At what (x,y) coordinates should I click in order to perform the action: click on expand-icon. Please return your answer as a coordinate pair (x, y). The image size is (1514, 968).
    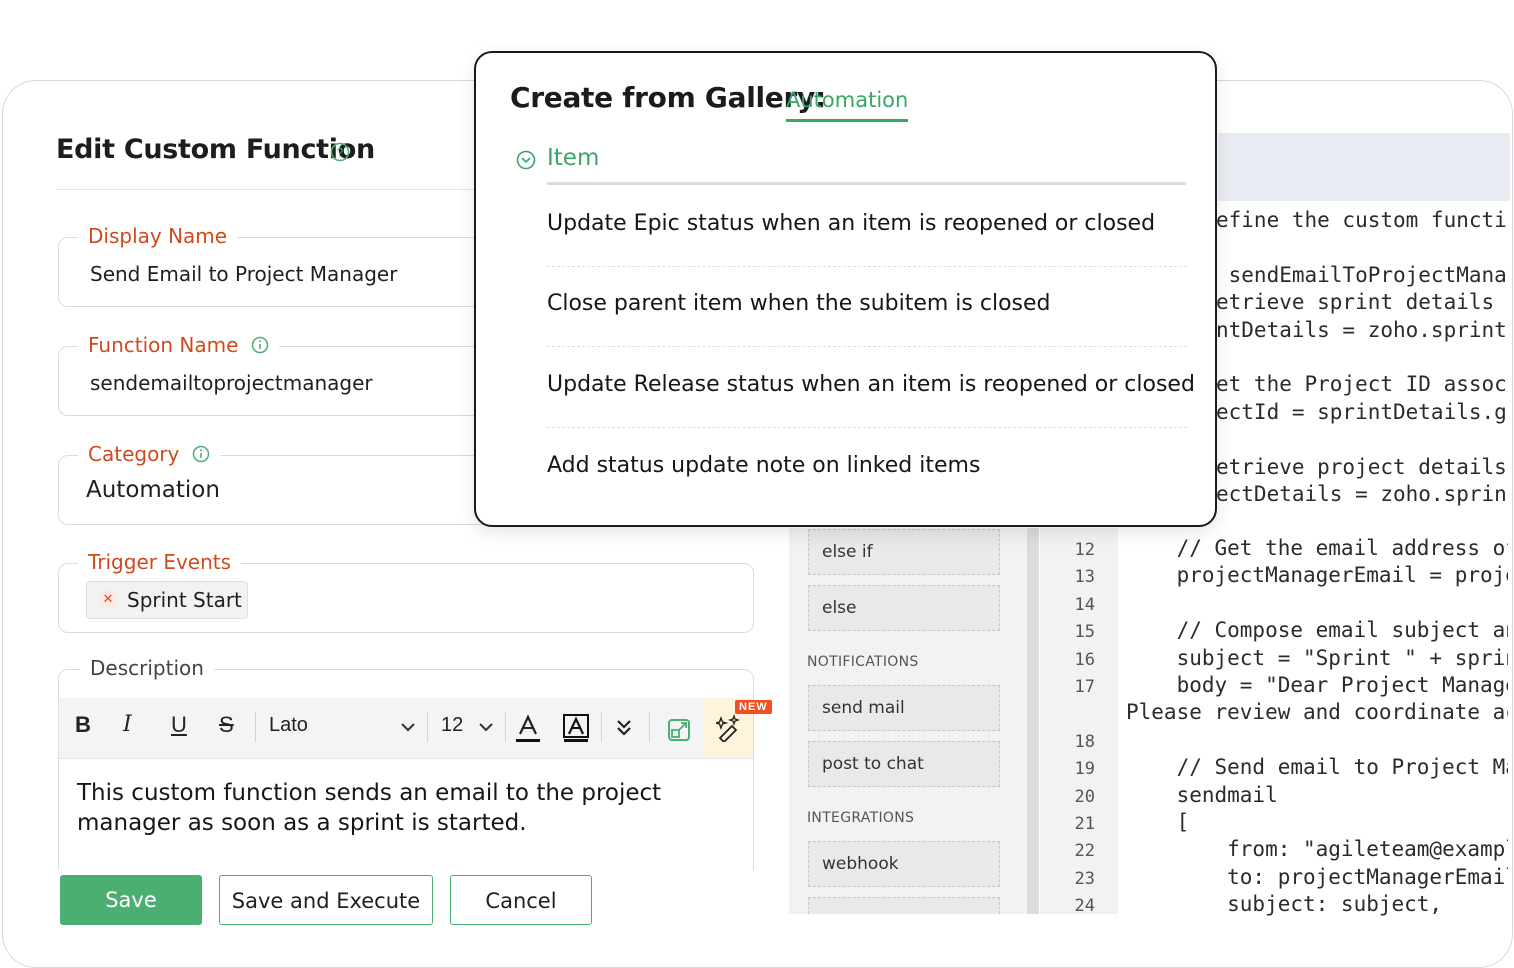
    Looking at the image, I should click on (679, 730).